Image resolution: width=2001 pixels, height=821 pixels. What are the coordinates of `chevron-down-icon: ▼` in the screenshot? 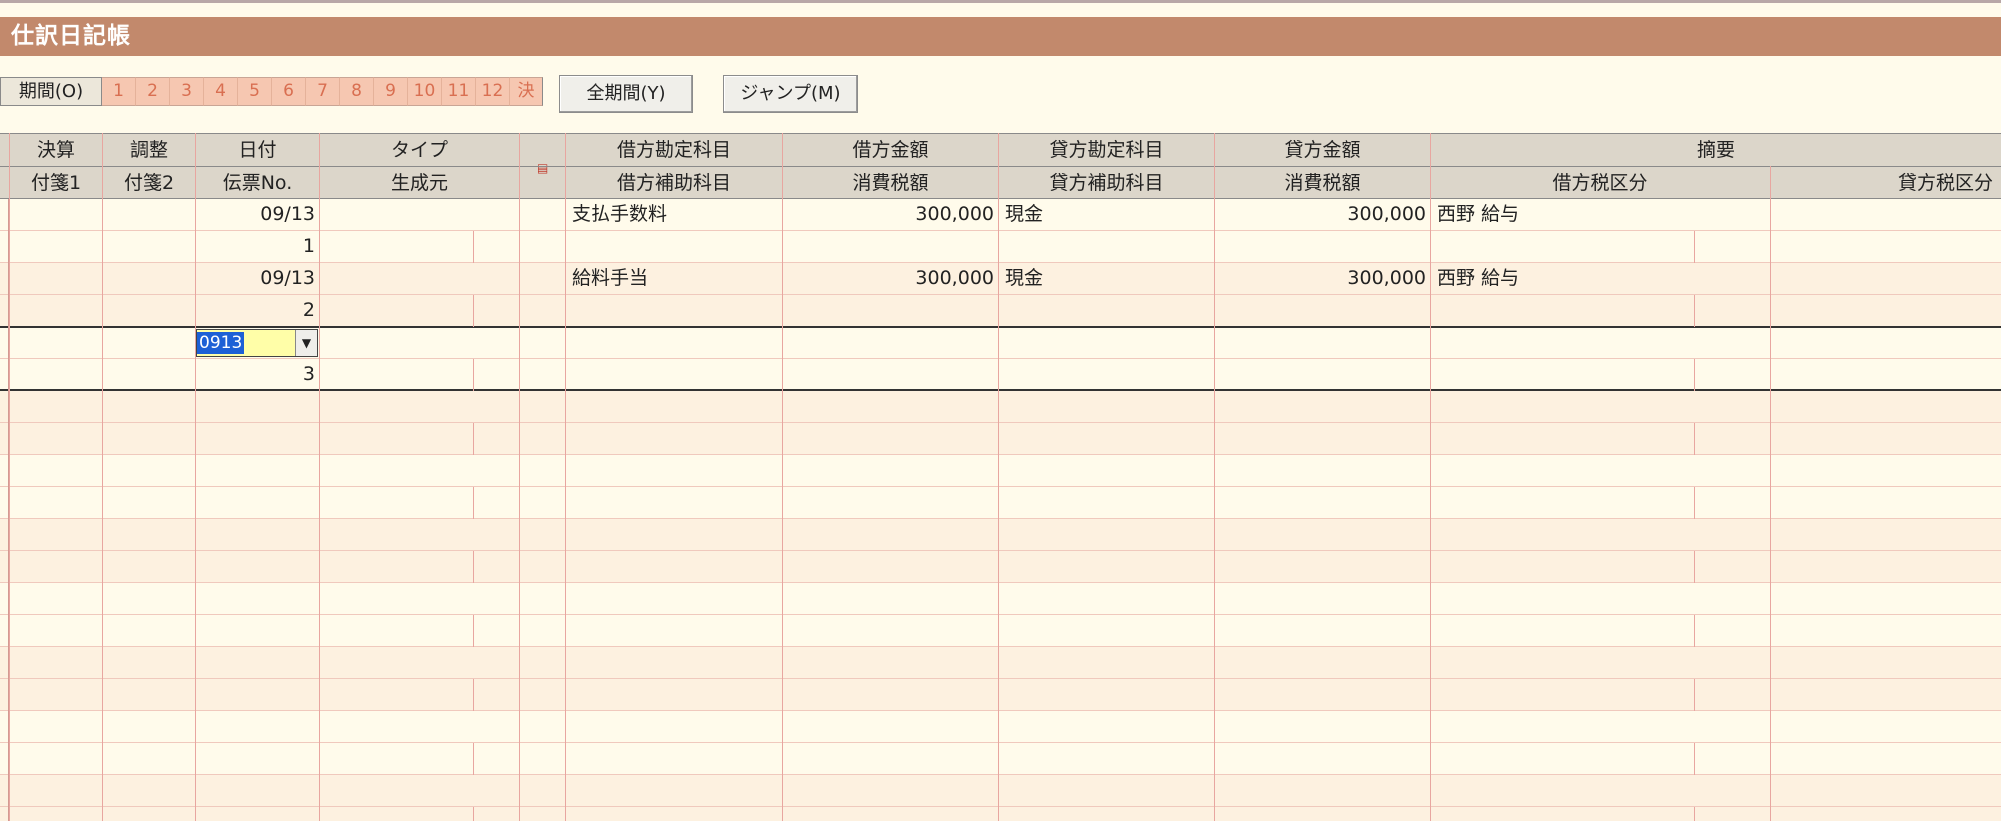 It's located at (306, 343).